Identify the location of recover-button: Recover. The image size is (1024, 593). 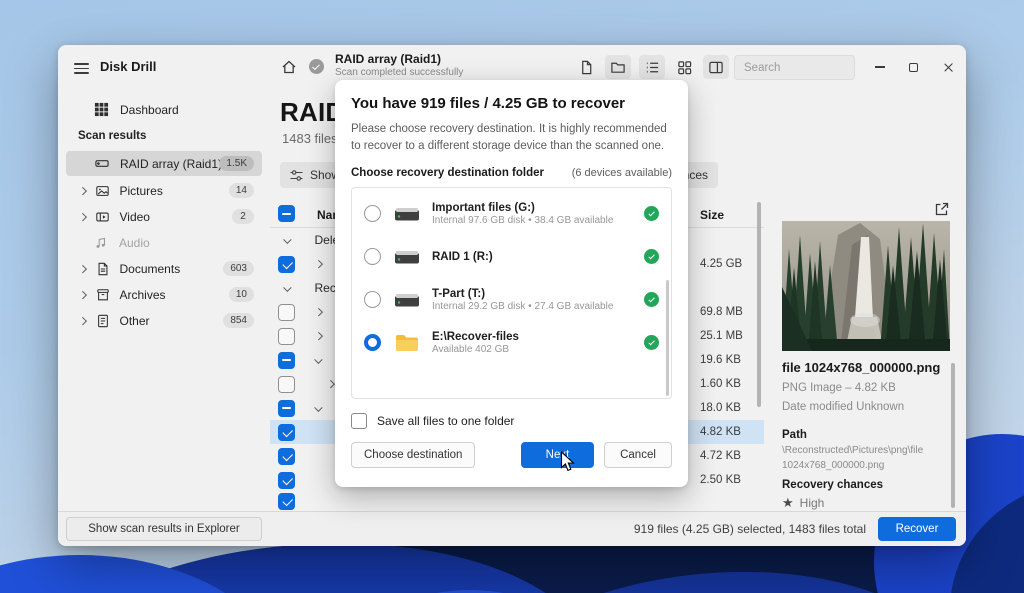
(917, 529).